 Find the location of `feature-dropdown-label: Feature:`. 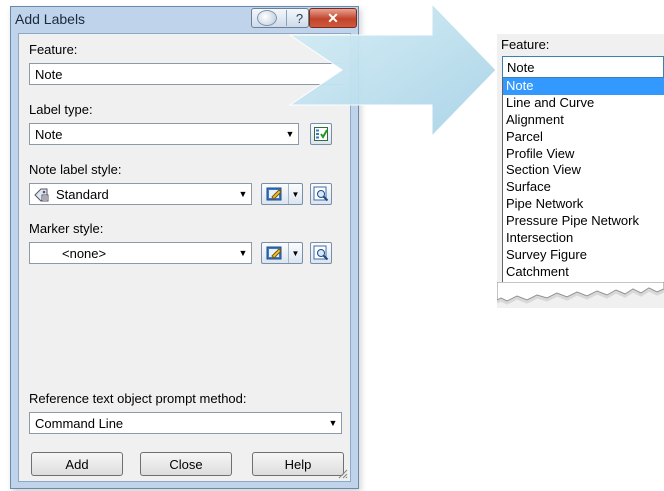

feature-dropdown-label: Feature: is located at coordinates (525, 44).